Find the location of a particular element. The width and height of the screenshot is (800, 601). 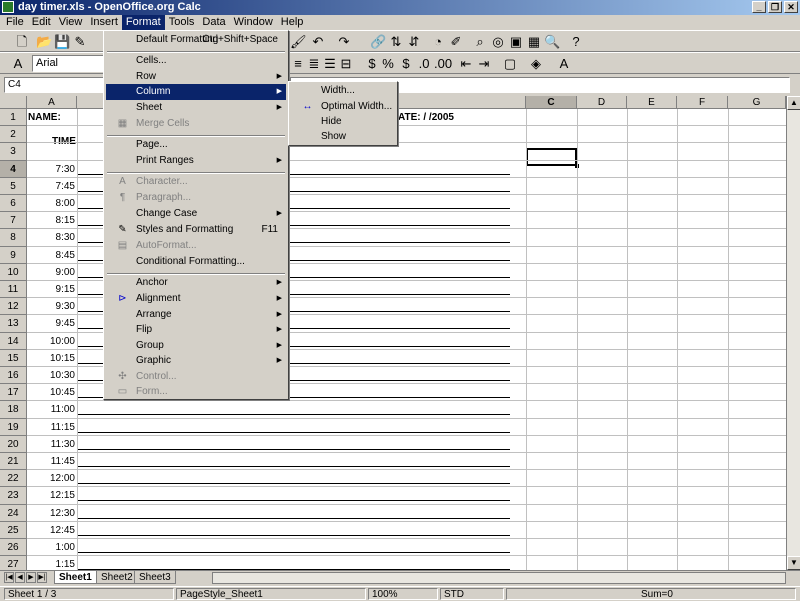

show-draw-functions-icon: ✐ is located at coordinates (456, 42).